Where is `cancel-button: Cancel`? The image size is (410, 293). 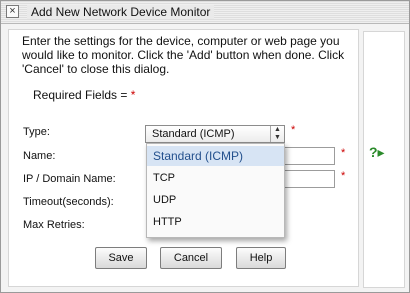
cancel-button: Cancel is located at coordinates (191, 258).